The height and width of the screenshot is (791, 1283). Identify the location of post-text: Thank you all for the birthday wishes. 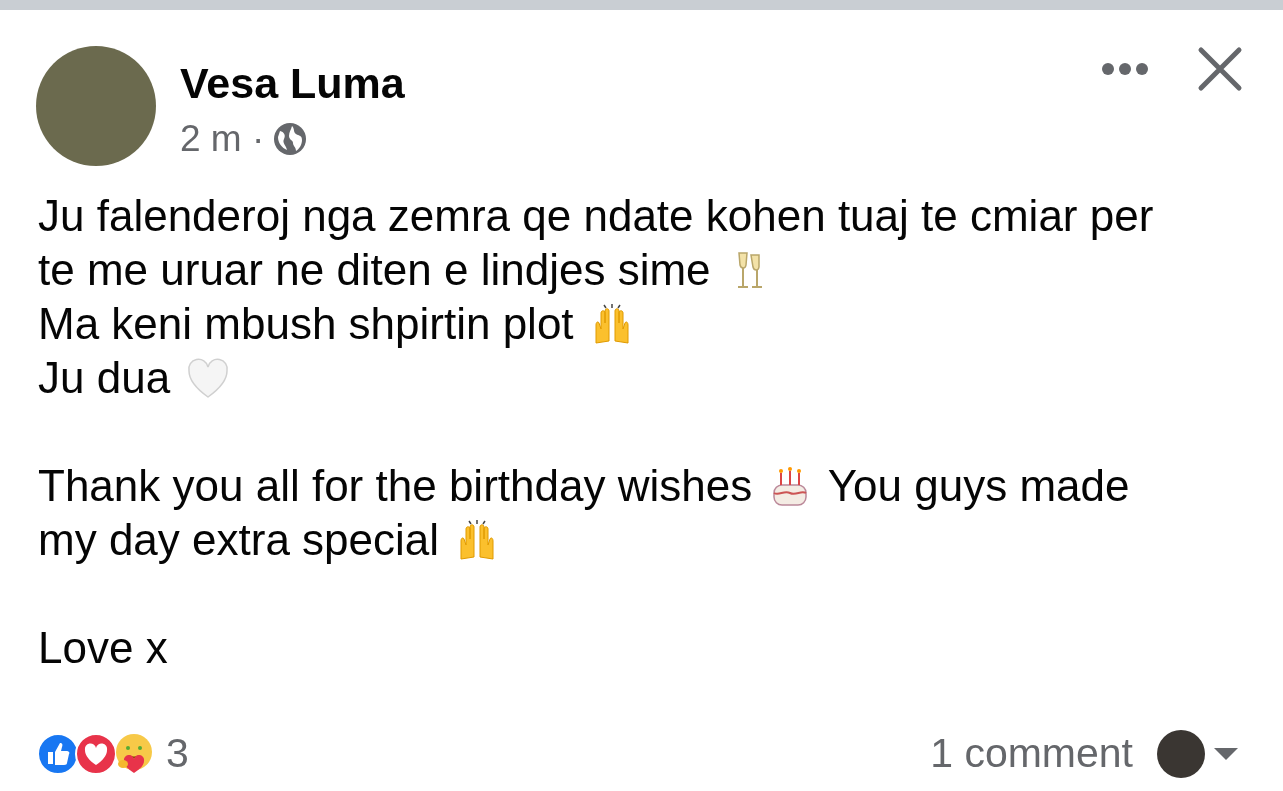
(395, 485).